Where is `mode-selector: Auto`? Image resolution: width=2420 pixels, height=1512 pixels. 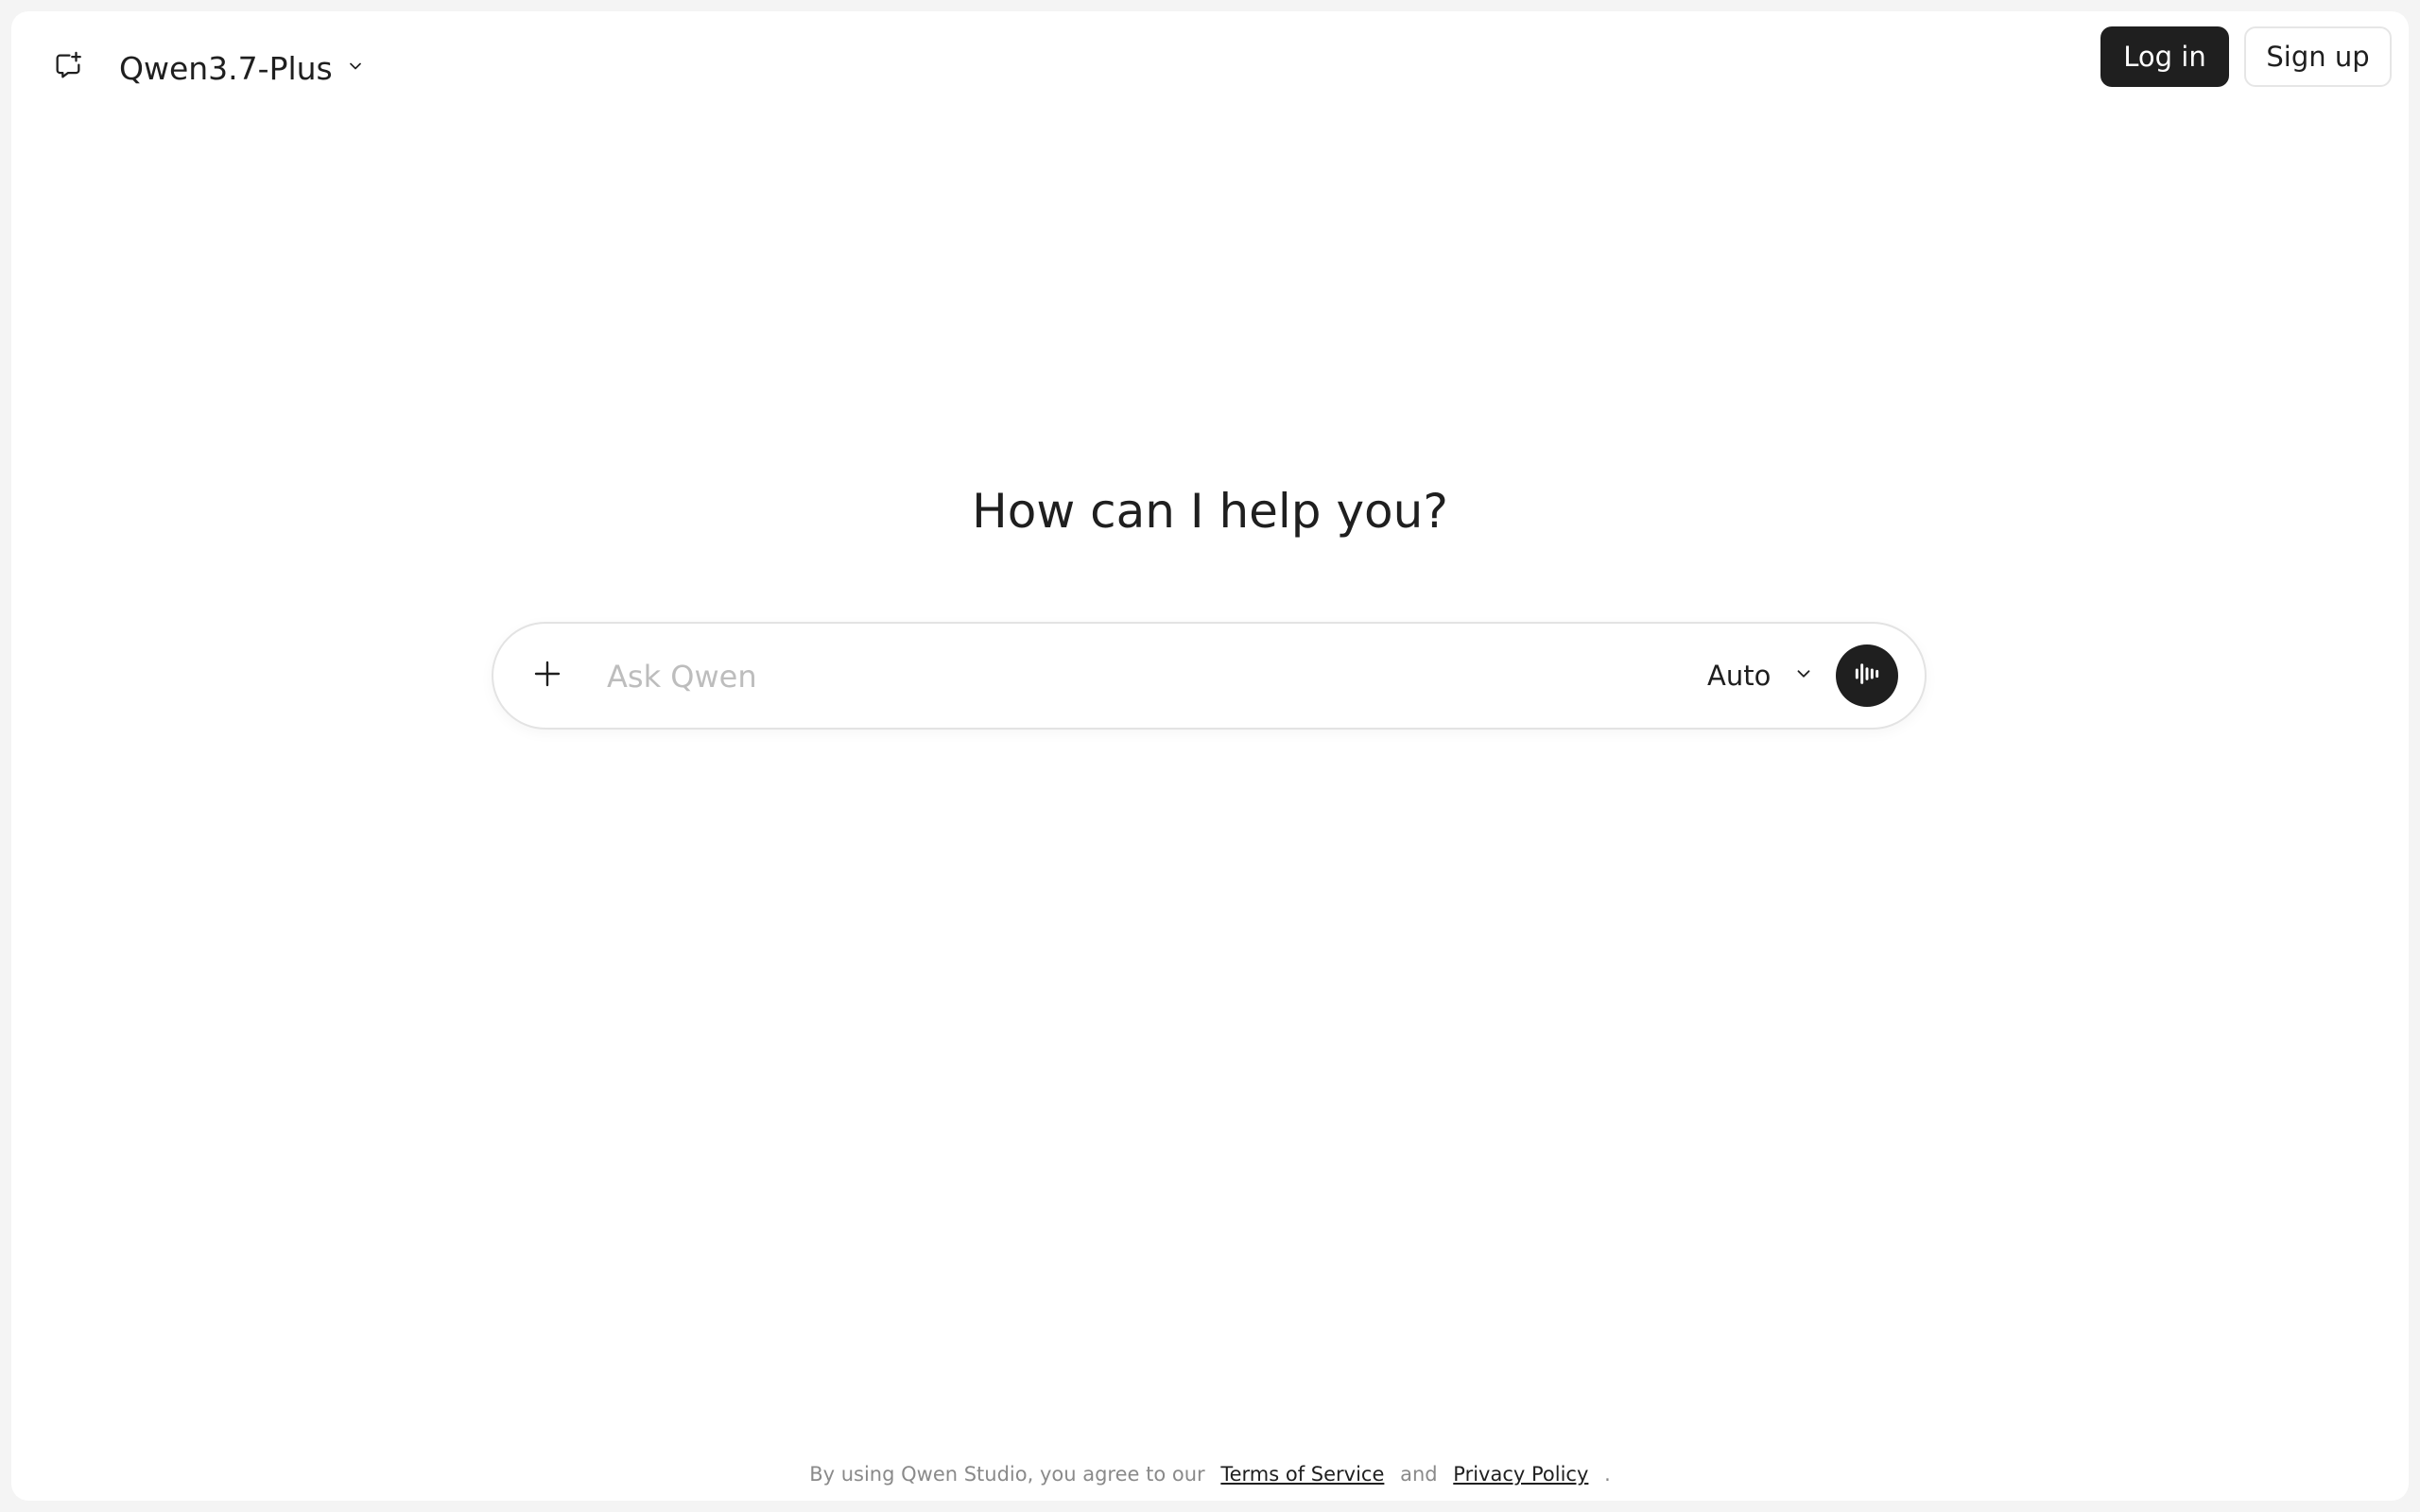
mode-selector: Auto is located at coordinates (1760, 675).